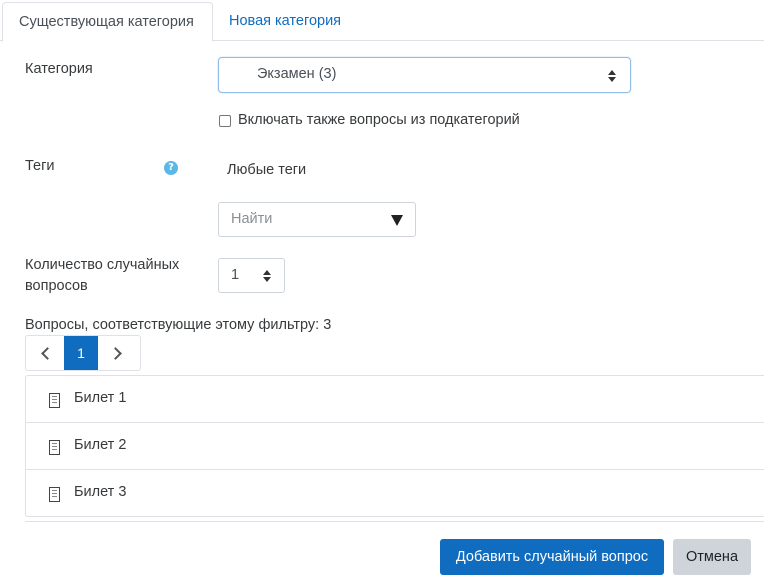 This screenshot has width=764, height=583. I want to click on question-name: Билет 2, so click(100, 445).